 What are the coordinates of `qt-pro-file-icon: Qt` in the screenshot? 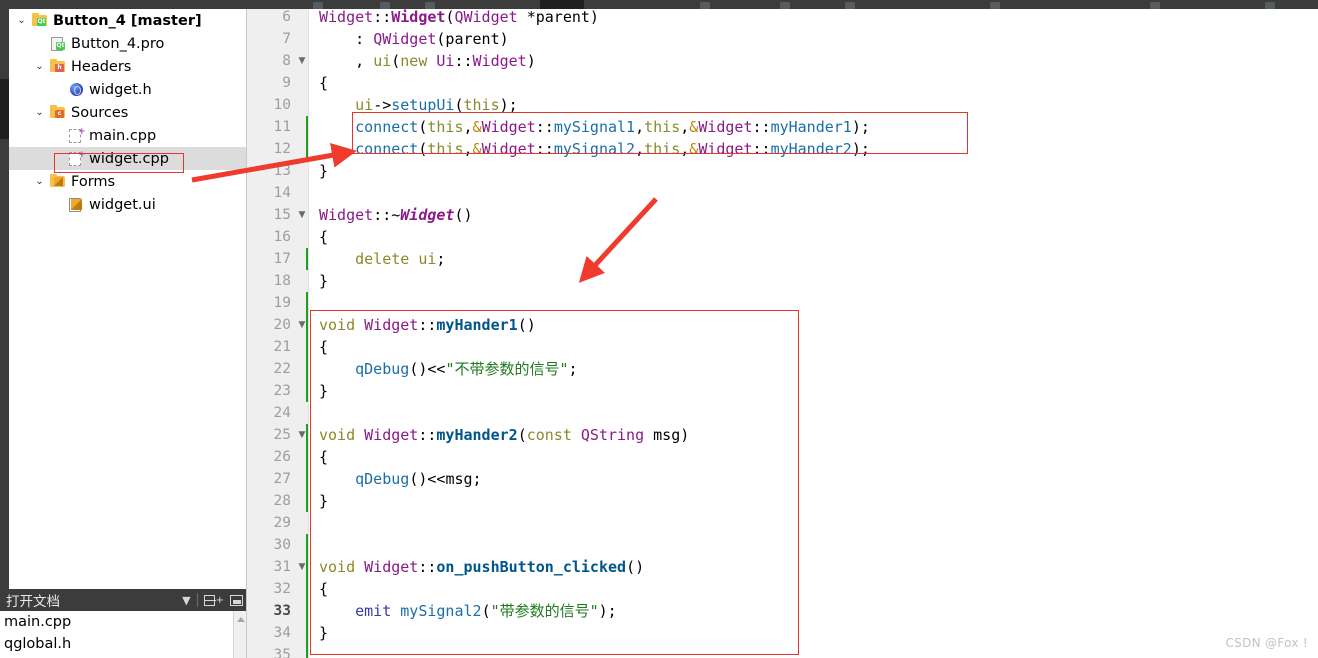 It's located at (58, 43).